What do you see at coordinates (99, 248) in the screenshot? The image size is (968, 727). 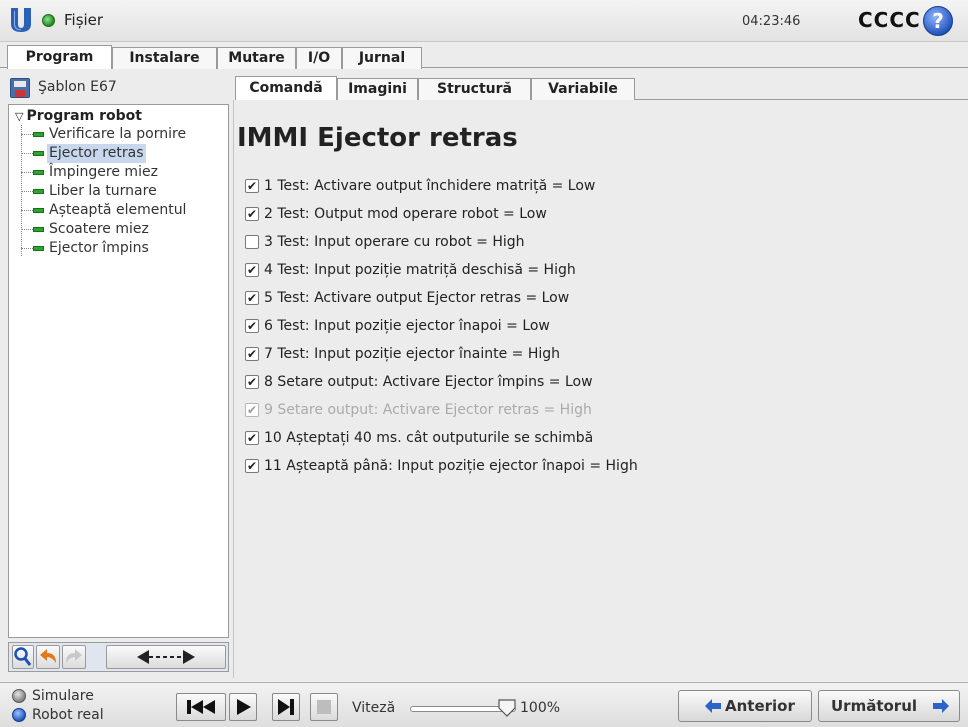 I see `tree-item-label: Ejector împins` at bounding box center [99, 248].